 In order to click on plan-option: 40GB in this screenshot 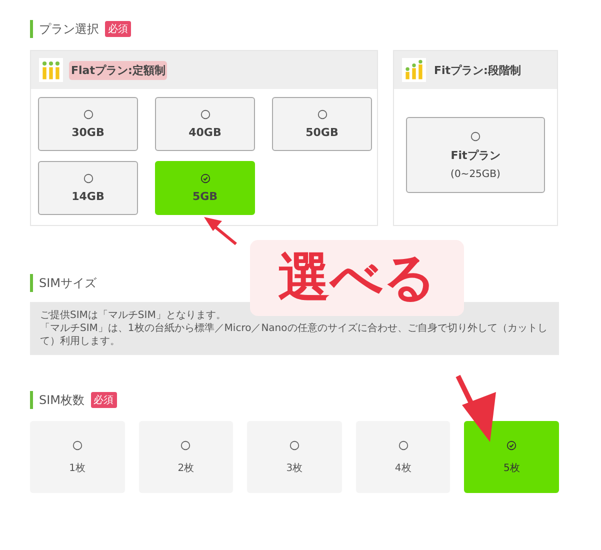, I will do `click(205, 124)`.